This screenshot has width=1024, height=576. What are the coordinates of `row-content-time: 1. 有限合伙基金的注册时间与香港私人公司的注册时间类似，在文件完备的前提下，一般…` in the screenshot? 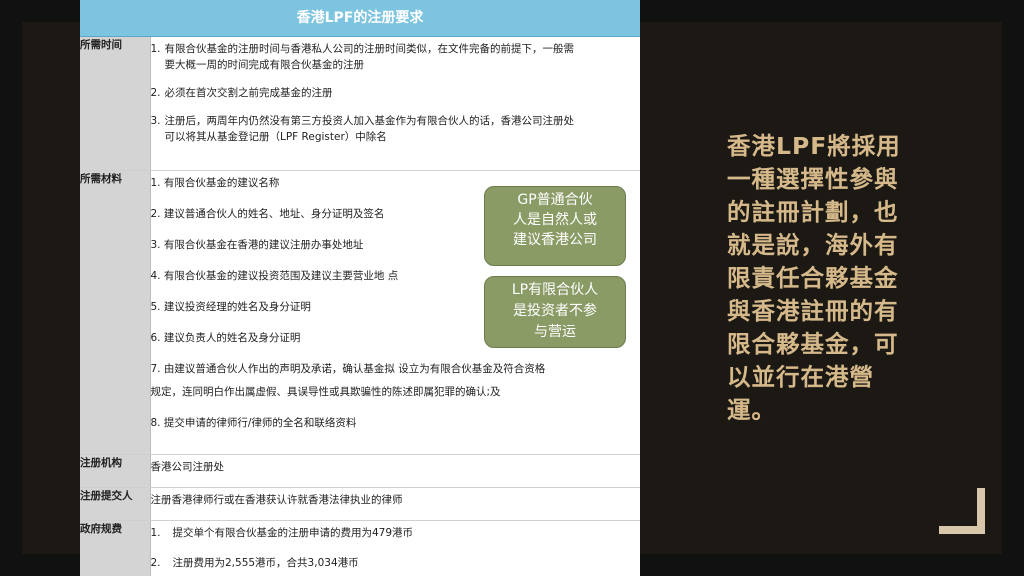 It's located at (395, 104).